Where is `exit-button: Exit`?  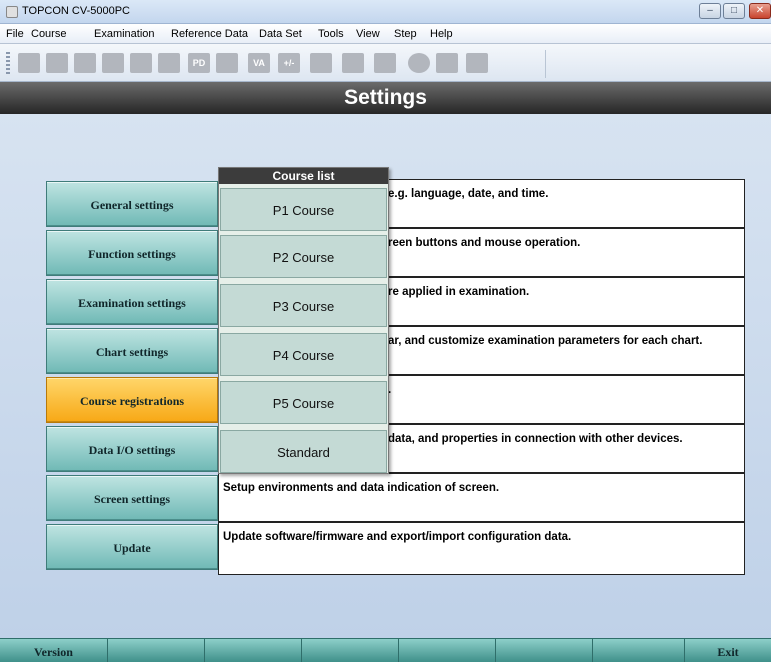
exit-button: Exit is located at coordinates (728, 650).